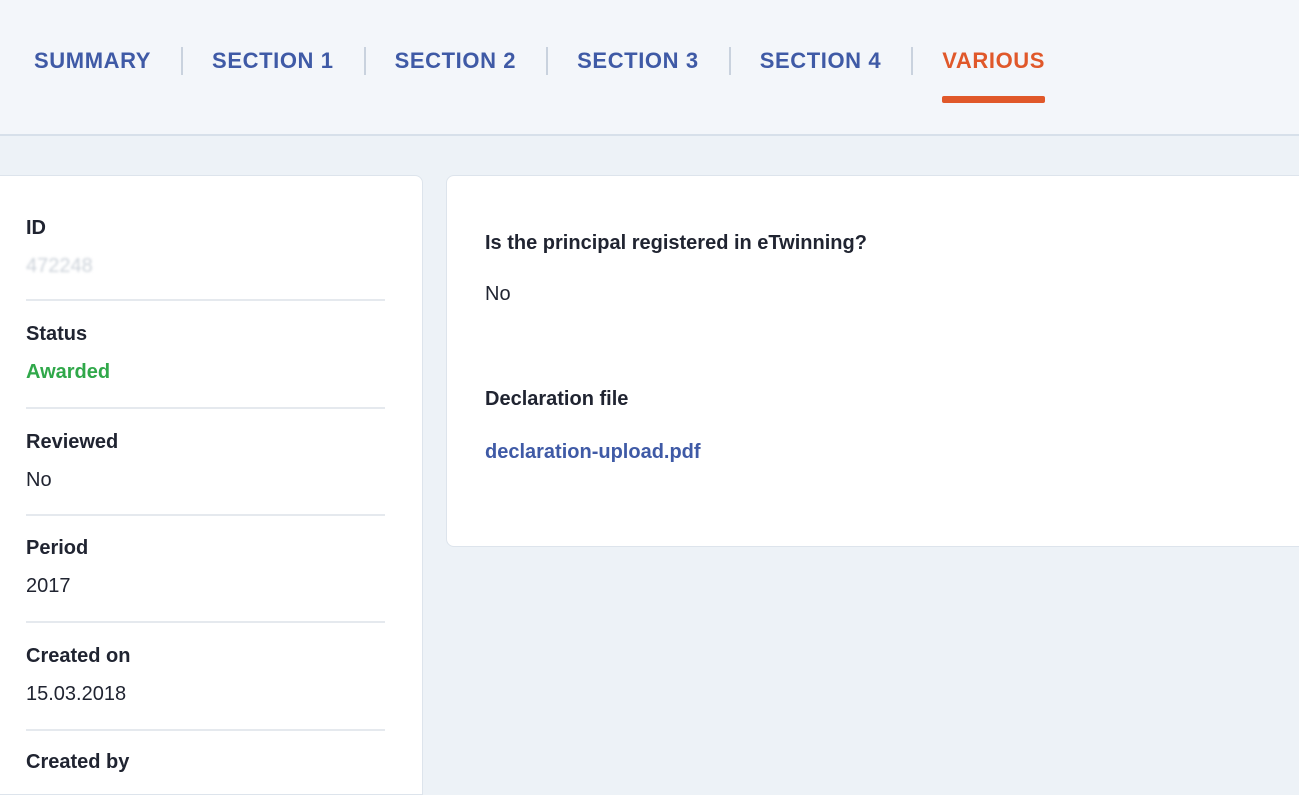  Describe the element at coordinates (72, 442) in the screenshot. I see `reviewed-label: Reviewed` at that location.